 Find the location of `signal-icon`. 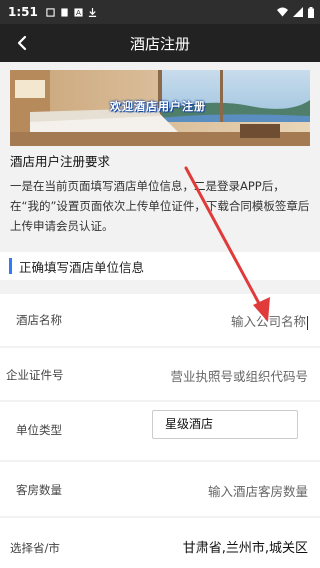

signal-icon is located at coordinates (298, 12).